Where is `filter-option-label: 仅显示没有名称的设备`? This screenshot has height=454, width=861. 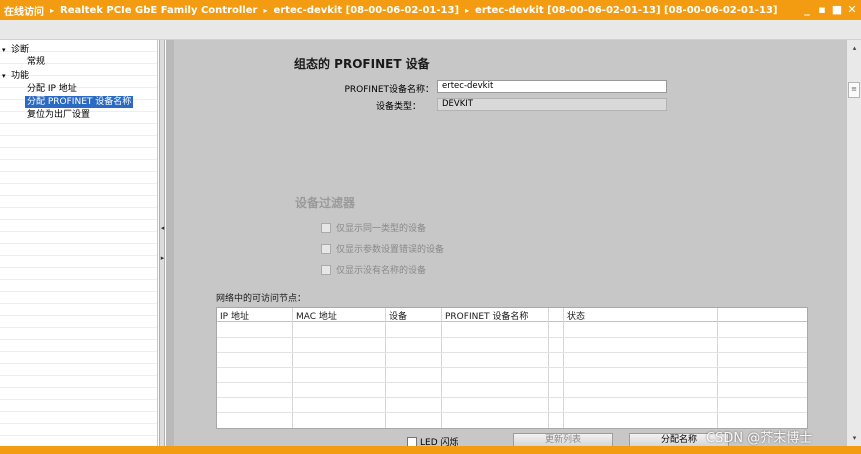
filter-option-label: 仅显示没有名称的设备 is located at coordinates (381, 271).